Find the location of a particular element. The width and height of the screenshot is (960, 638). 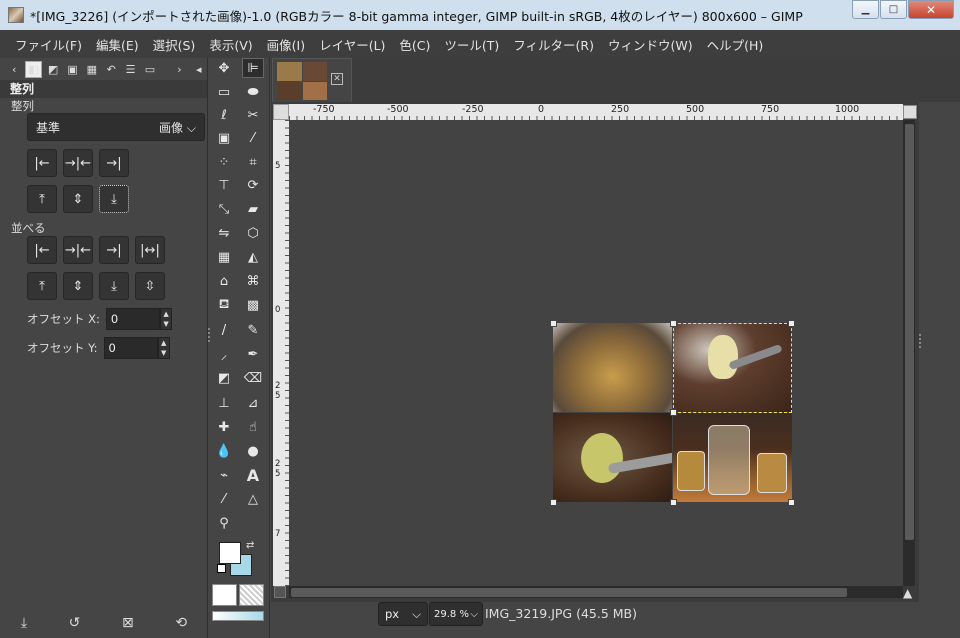

align-middle-v-button: ⇕ is located at coordinates (78, 199).